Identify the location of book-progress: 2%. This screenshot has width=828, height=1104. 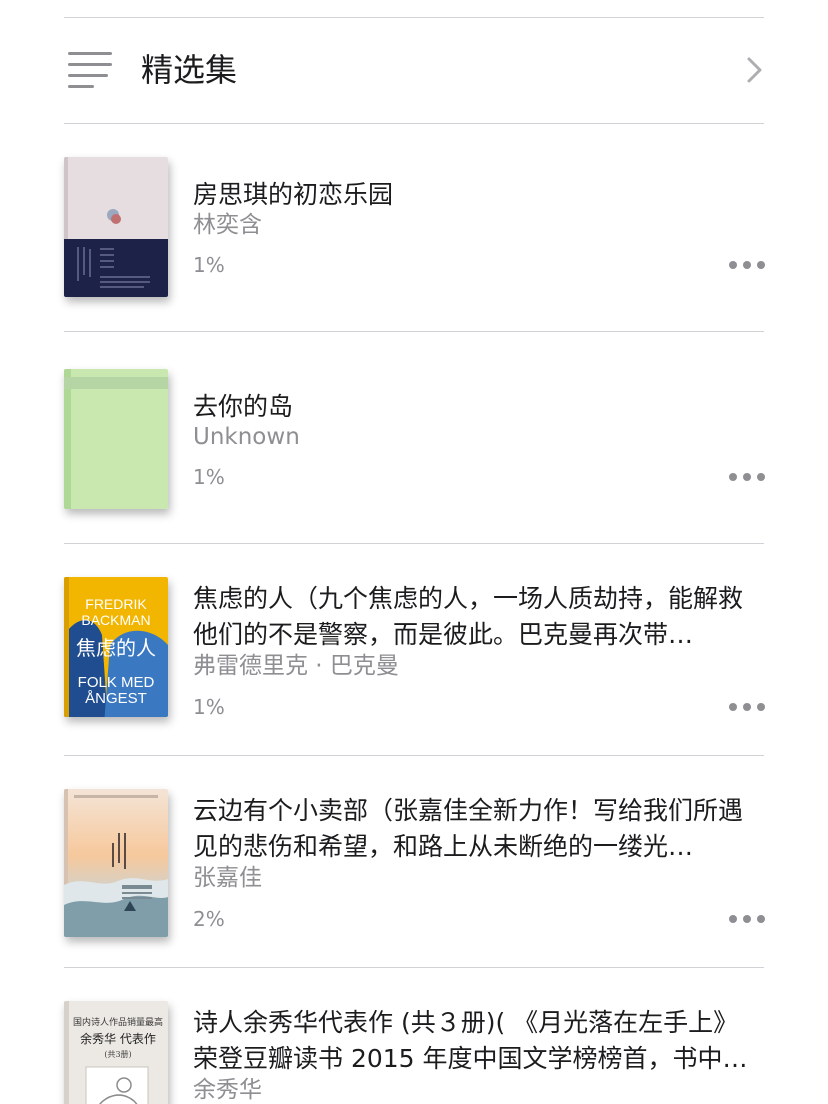
(209, 919).